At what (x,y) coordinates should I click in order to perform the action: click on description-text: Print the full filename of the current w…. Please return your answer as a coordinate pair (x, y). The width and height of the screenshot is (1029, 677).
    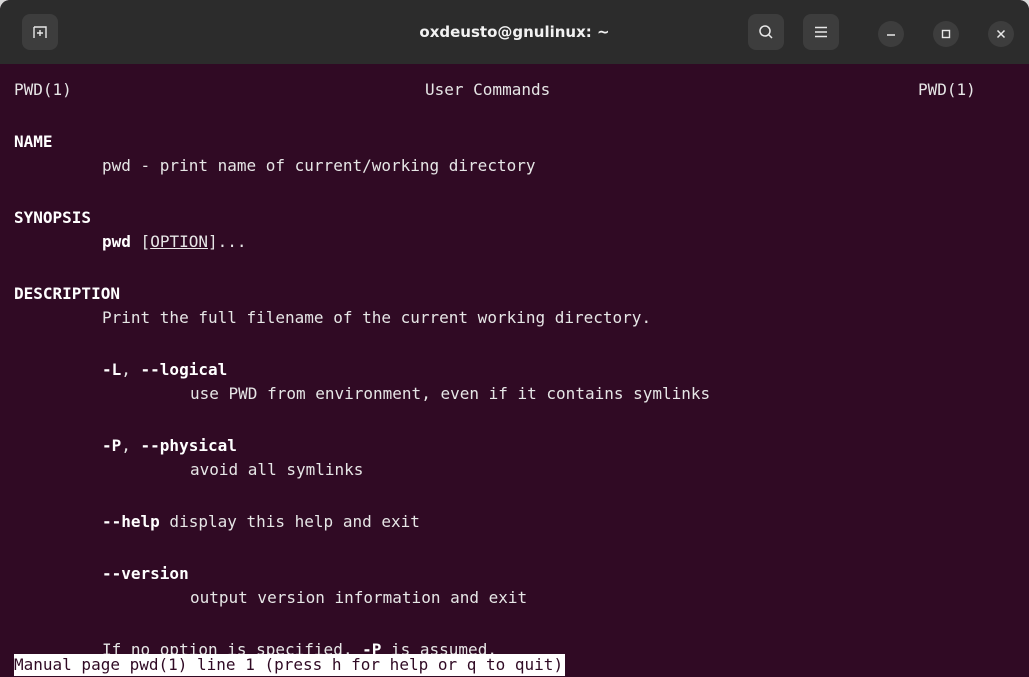
    Looking at the image, I should click on (377, 317).